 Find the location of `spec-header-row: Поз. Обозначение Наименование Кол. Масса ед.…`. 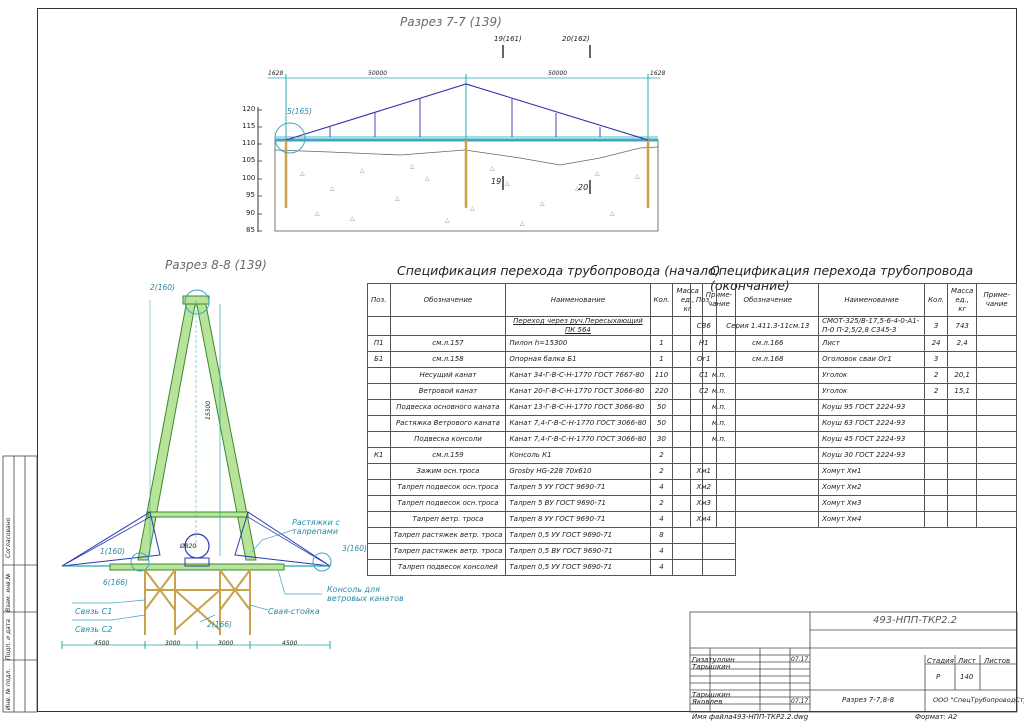

spec-header-row: Поз. Обозначение Наименование Кол. Масса ед.… is located at coordinates (853, 300).